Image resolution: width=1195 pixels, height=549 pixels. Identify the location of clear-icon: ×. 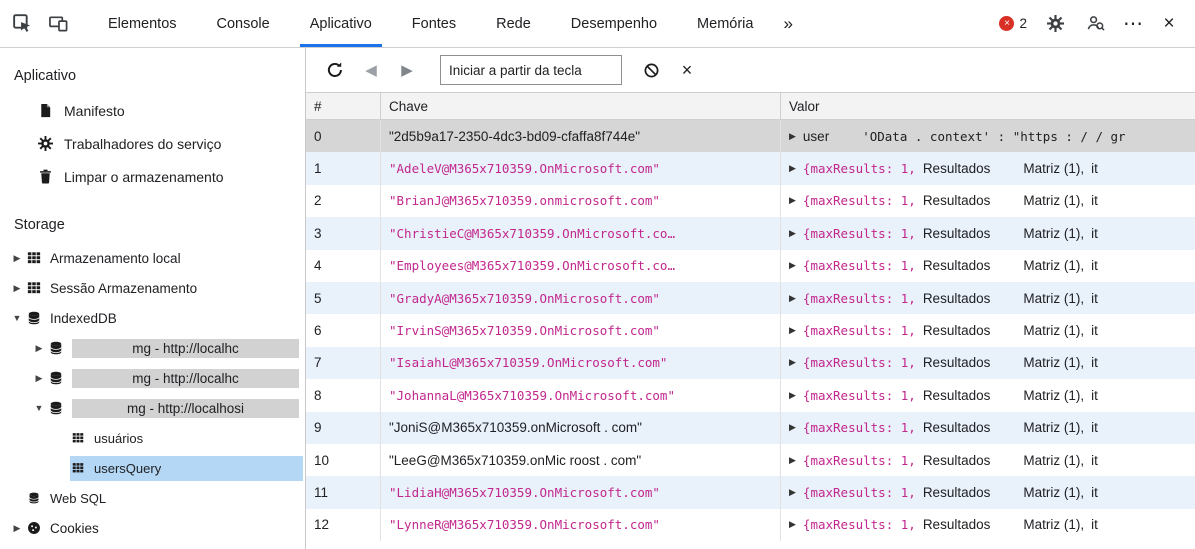
(687, 70).